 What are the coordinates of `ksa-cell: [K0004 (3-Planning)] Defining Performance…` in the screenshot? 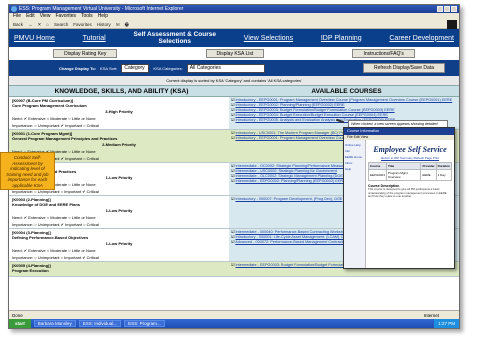 It's located at (119, 245).